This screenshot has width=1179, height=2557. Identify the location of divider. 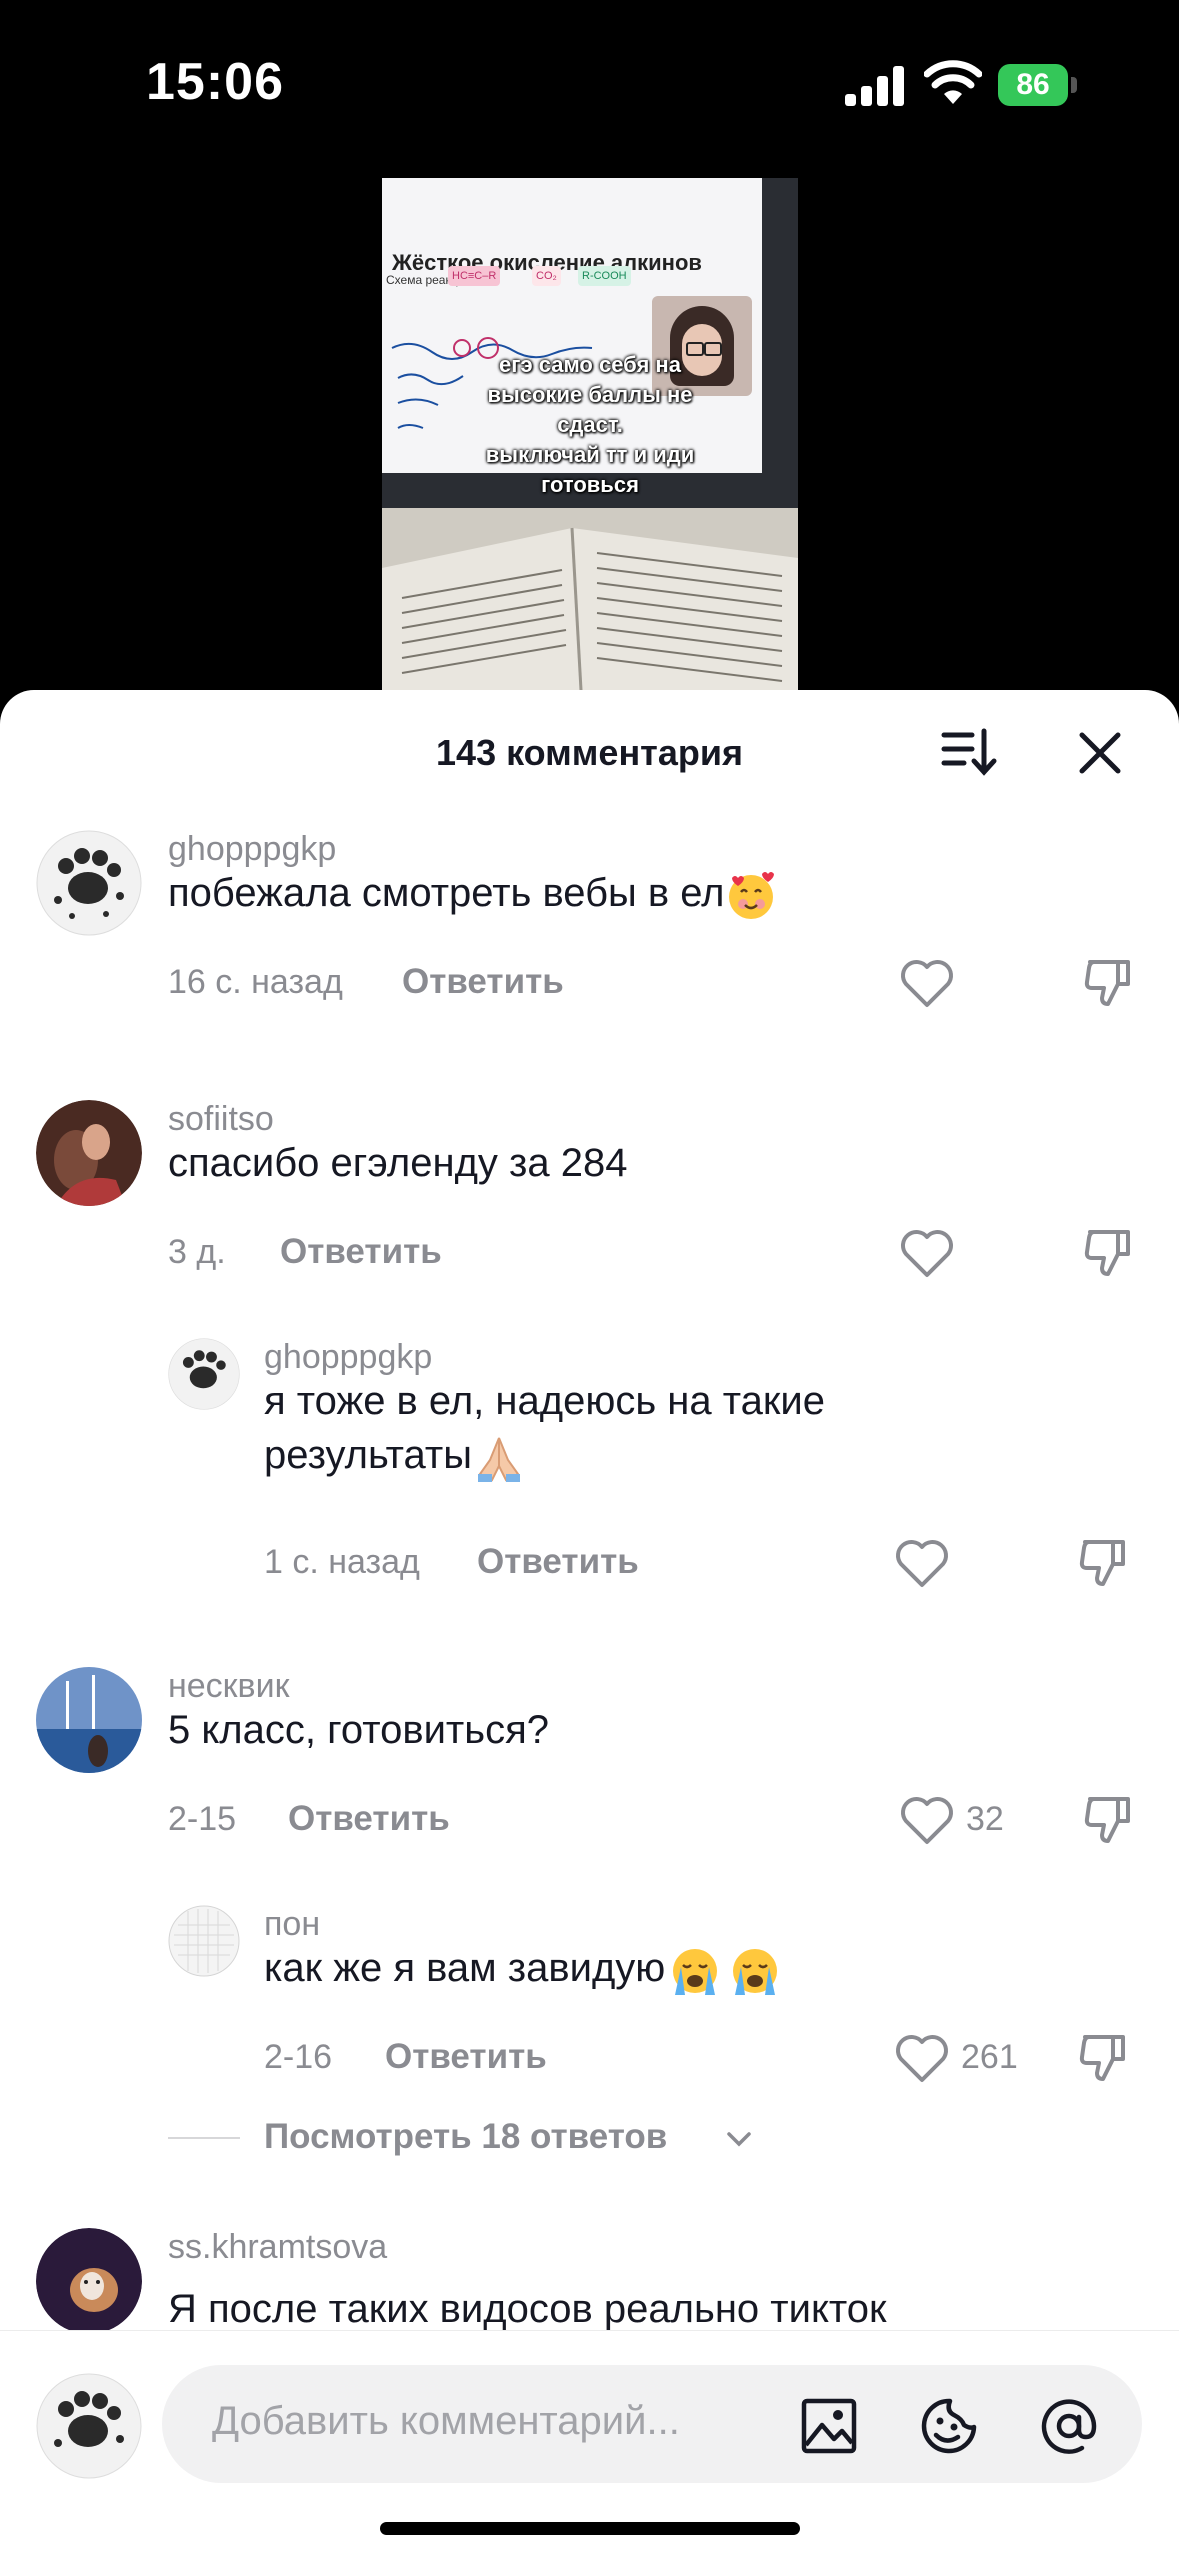
(204, 2138).